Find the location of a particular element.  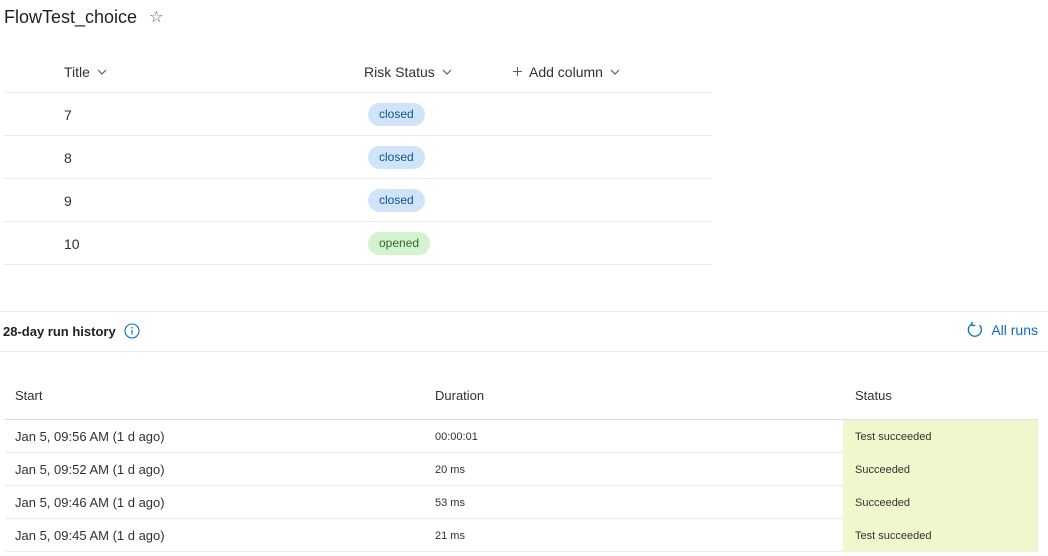

column-header-label: Risk Status is located at coordinates (399, 71).